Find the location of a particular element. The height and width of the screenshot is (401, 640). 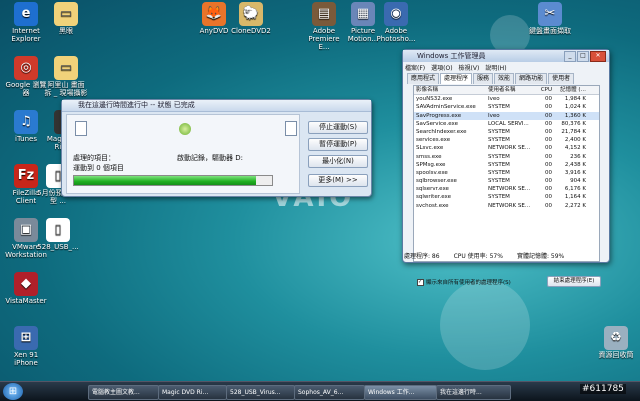

table-row: spoolsv.exe SYSTEM 00 3,916 K is located at coordinates (506, 173).